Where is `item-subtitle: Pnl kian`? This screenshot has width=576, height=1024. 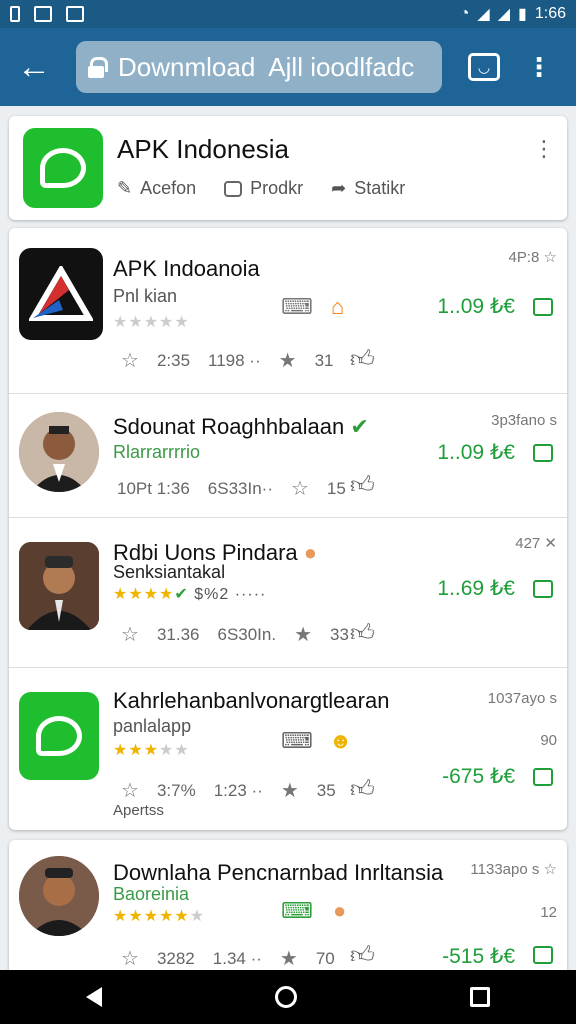 item-subtitle: Pnl kian is located at coordinates (145, 296).